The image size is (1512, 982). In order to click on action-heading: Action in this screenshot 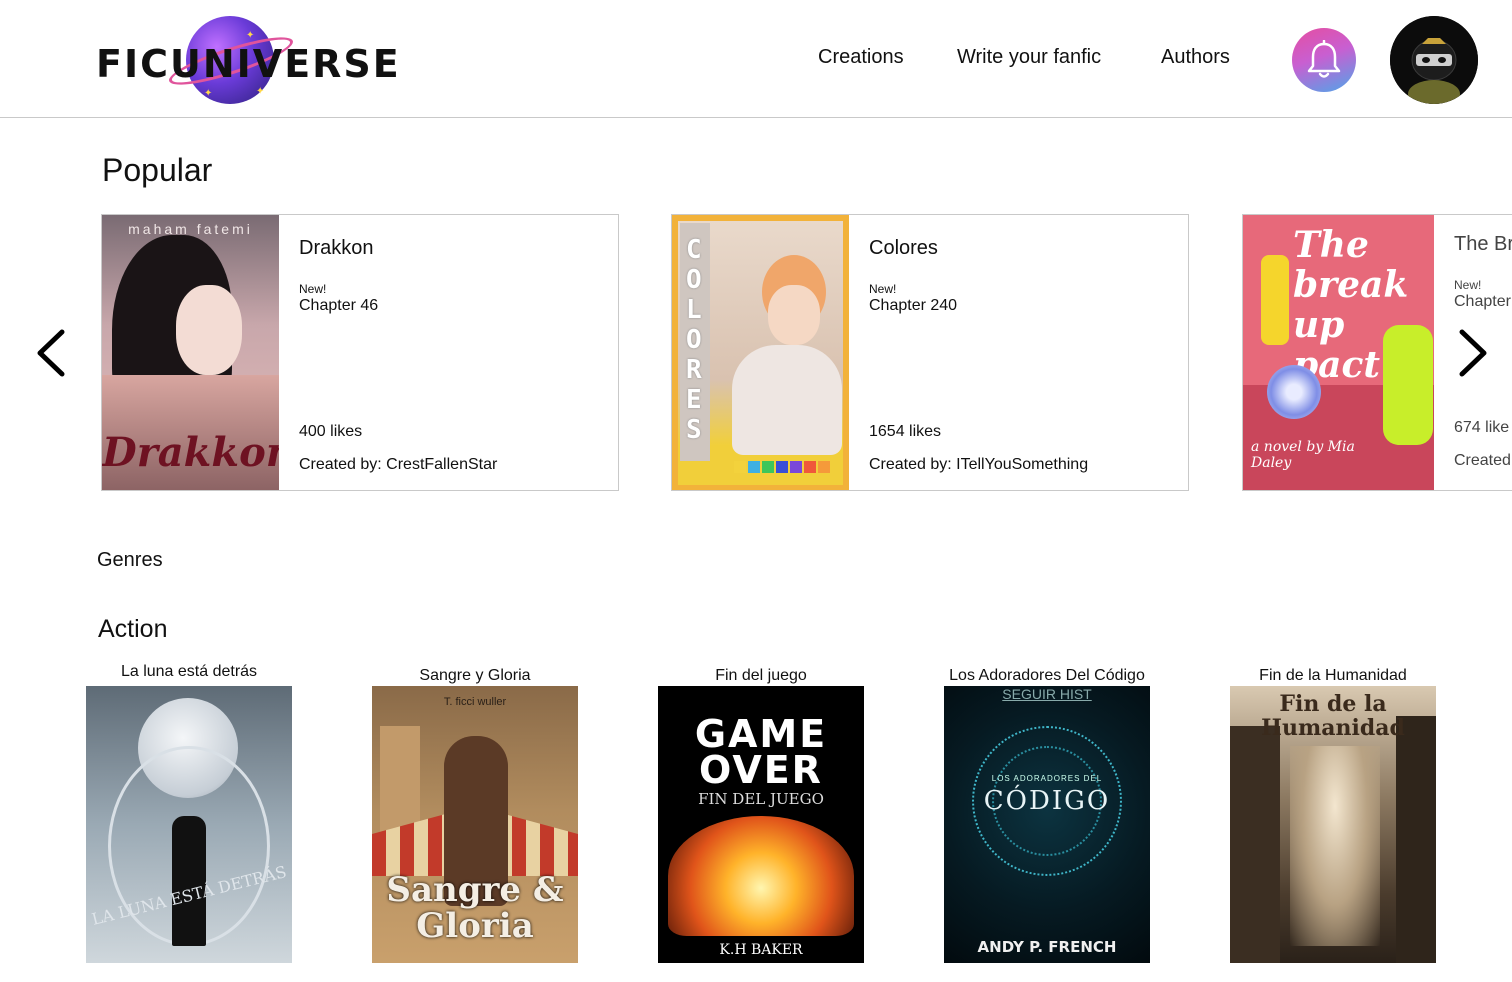, I will do `click(133, 629)`.